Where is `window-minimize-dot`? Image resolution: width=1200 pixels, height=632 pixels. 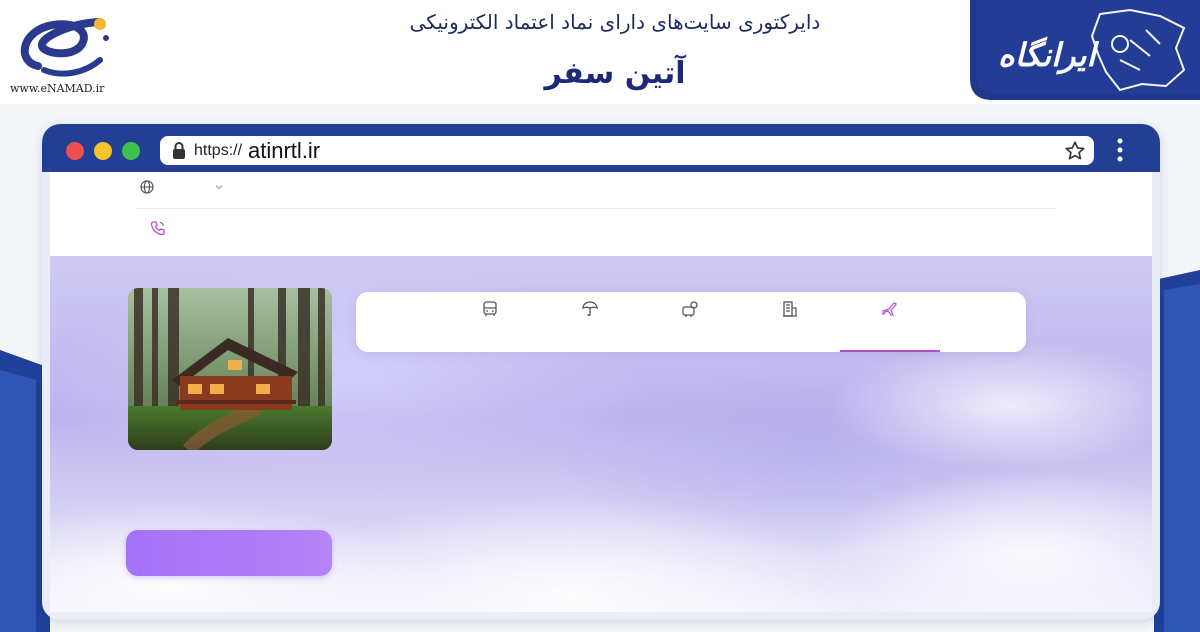
window-minimize-dot is located at coordinates (103, 151).